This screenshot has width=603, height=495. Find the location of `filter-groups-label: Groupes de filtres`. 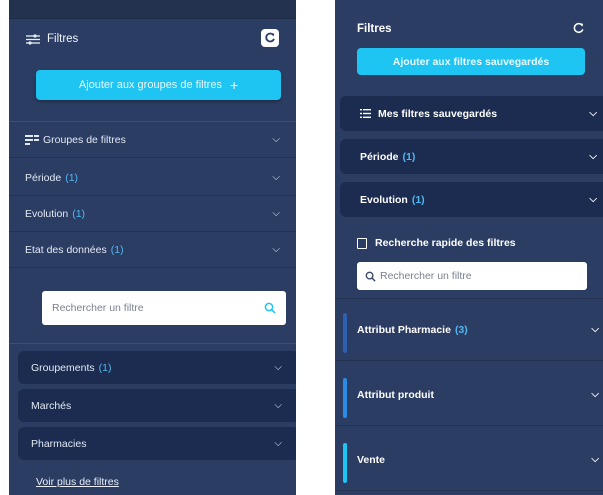

filter-groups-label: Groupes de filtres is located at coordinates (84, 139).